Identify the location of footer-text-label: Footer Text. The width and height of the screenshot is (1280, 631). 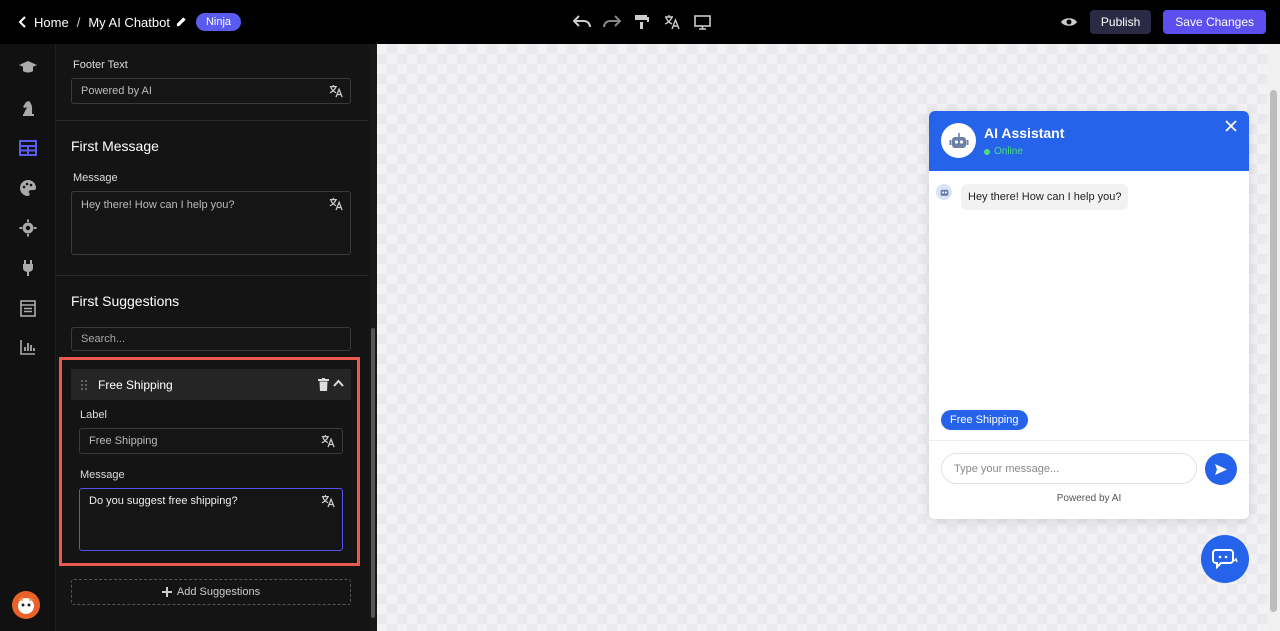
(100, 65).